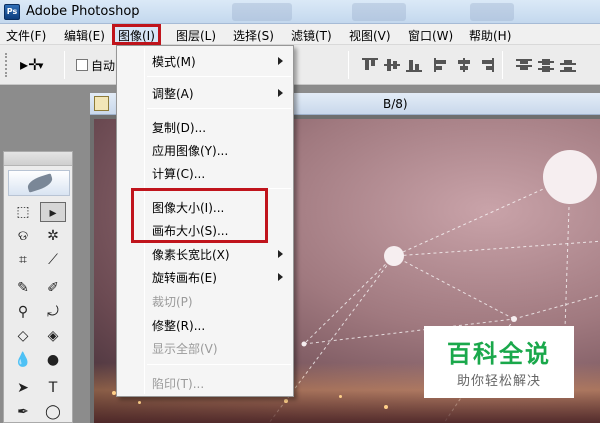 The width and height of the screenshot is (600, 423). What do you see at coordinates (311, 35) in the screenshot?
I see `menu-filter: 滤镜(T)` at bounding box center [311, 35].